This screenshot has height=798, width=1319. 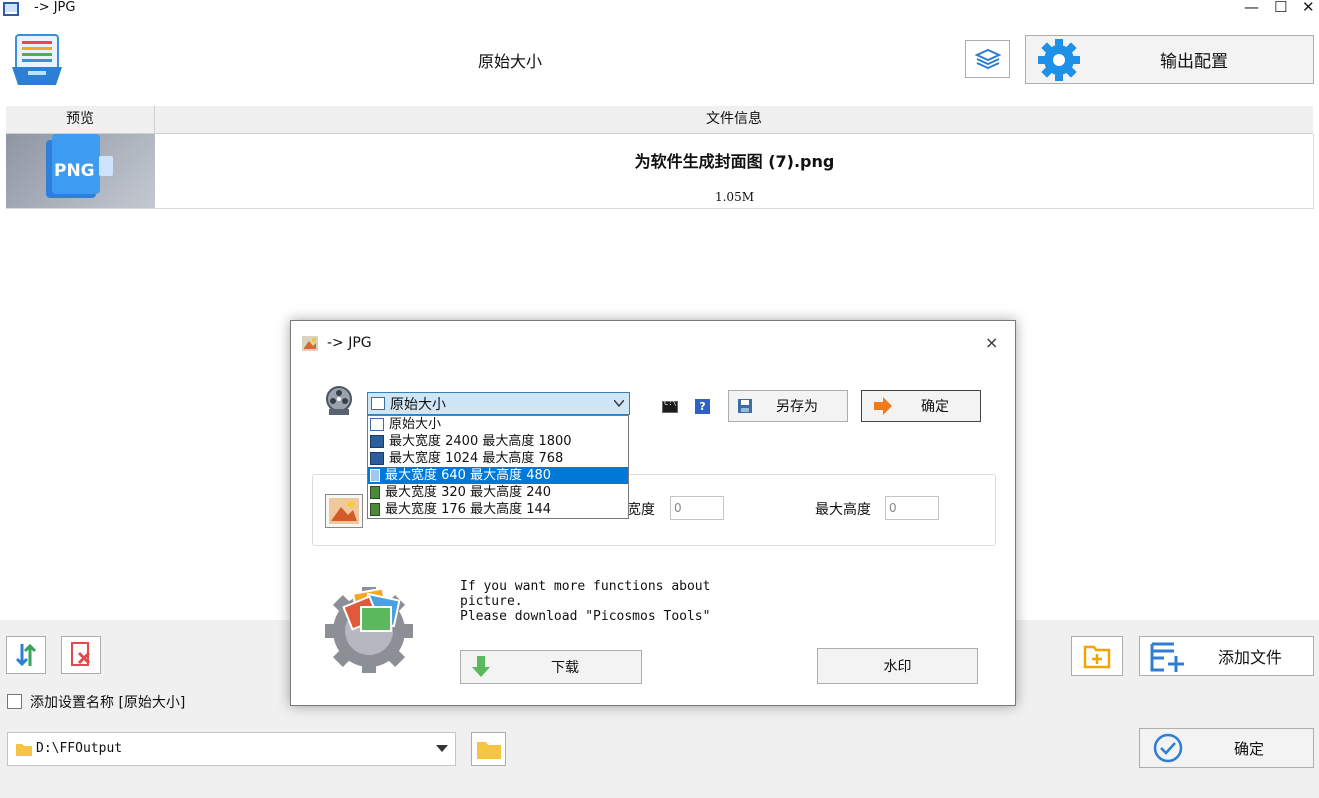 What do you see at coordinates (468, 475) in the screenshot?
I see `preset-option-label: 最大宽度 640 最大高度 480` at bounding box center [468, 475].